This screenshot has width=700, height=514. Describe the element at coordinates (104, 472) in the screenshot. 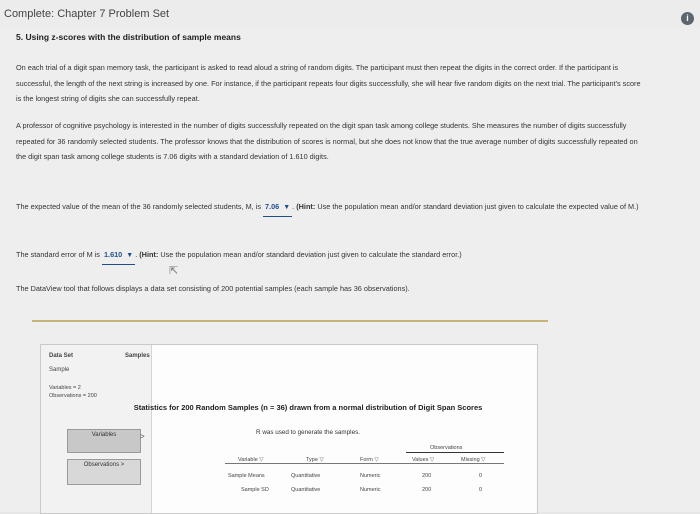

I see `observations-button: Observations >` at that location.